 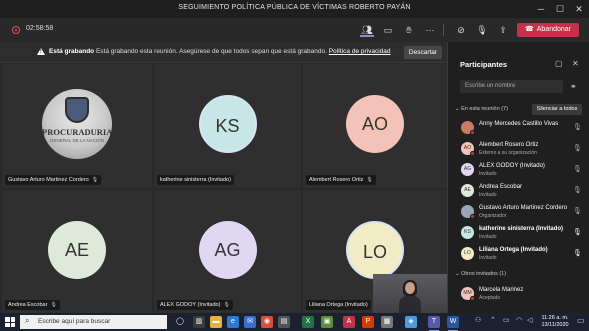 I want to click on logo-text: PROCURADURIA, so click(x=77, y=132).